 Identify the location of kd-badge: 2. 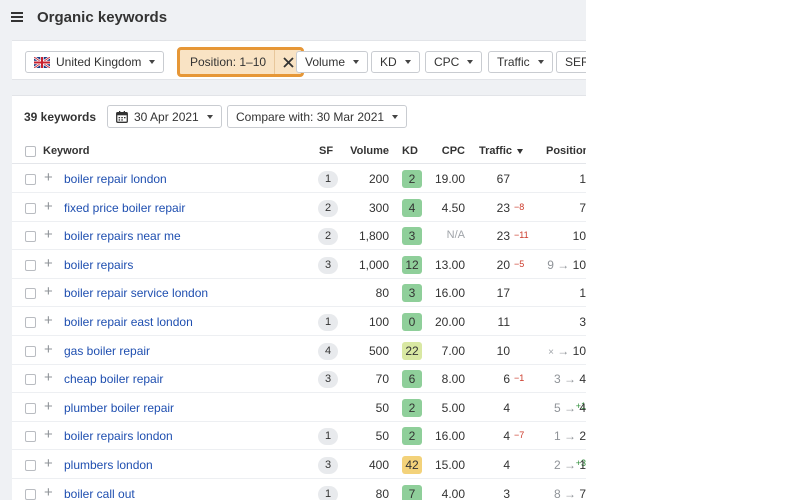
(412, 436).